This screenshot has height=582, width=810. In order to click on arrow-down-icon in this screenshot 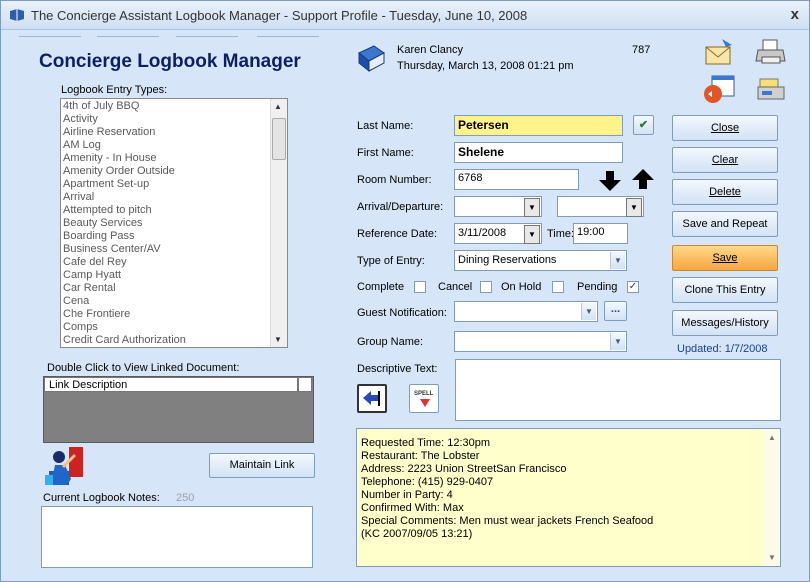, I will do `click(610, 181)`.